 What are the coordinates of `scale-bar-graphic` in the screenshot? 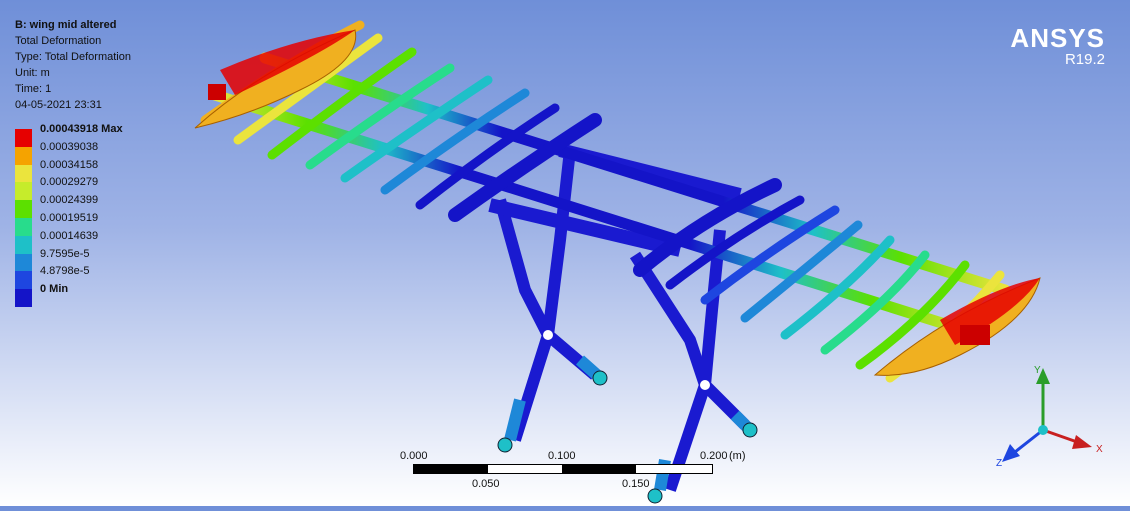 It's located at (563, 469).